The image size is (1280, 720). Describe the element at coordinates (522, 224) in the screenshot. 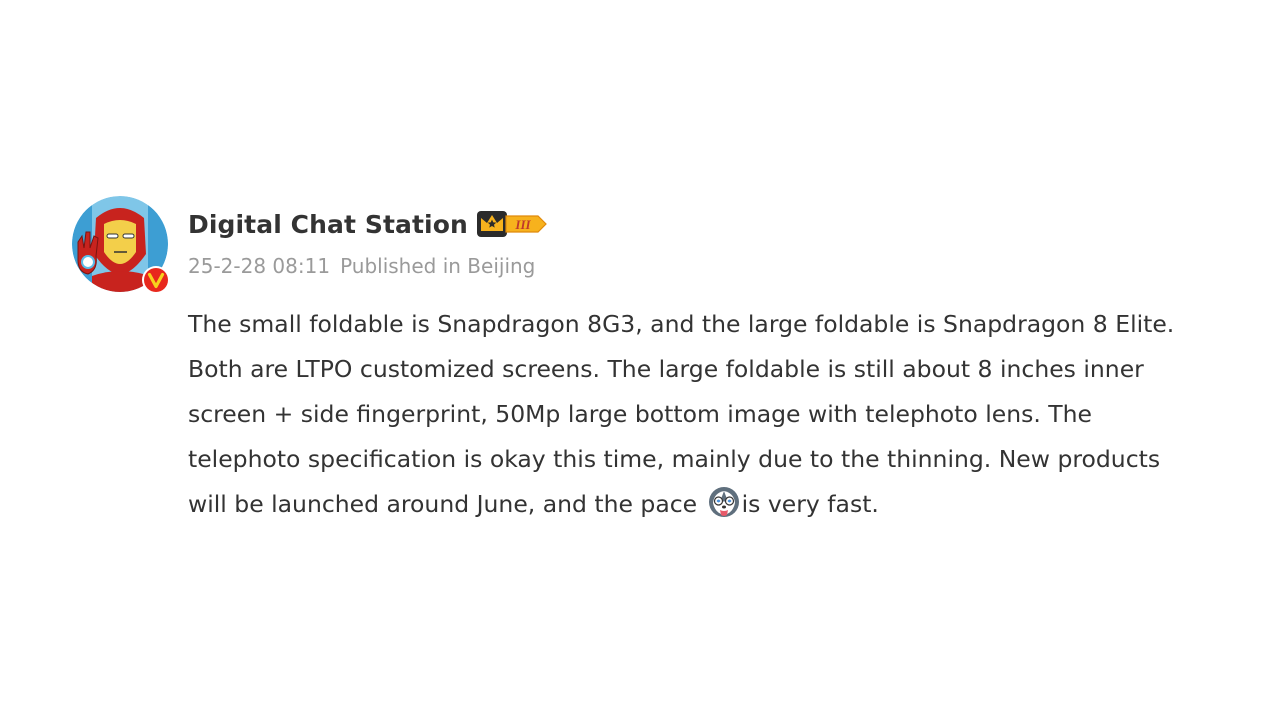

I see `member-level-label: III` at that location.